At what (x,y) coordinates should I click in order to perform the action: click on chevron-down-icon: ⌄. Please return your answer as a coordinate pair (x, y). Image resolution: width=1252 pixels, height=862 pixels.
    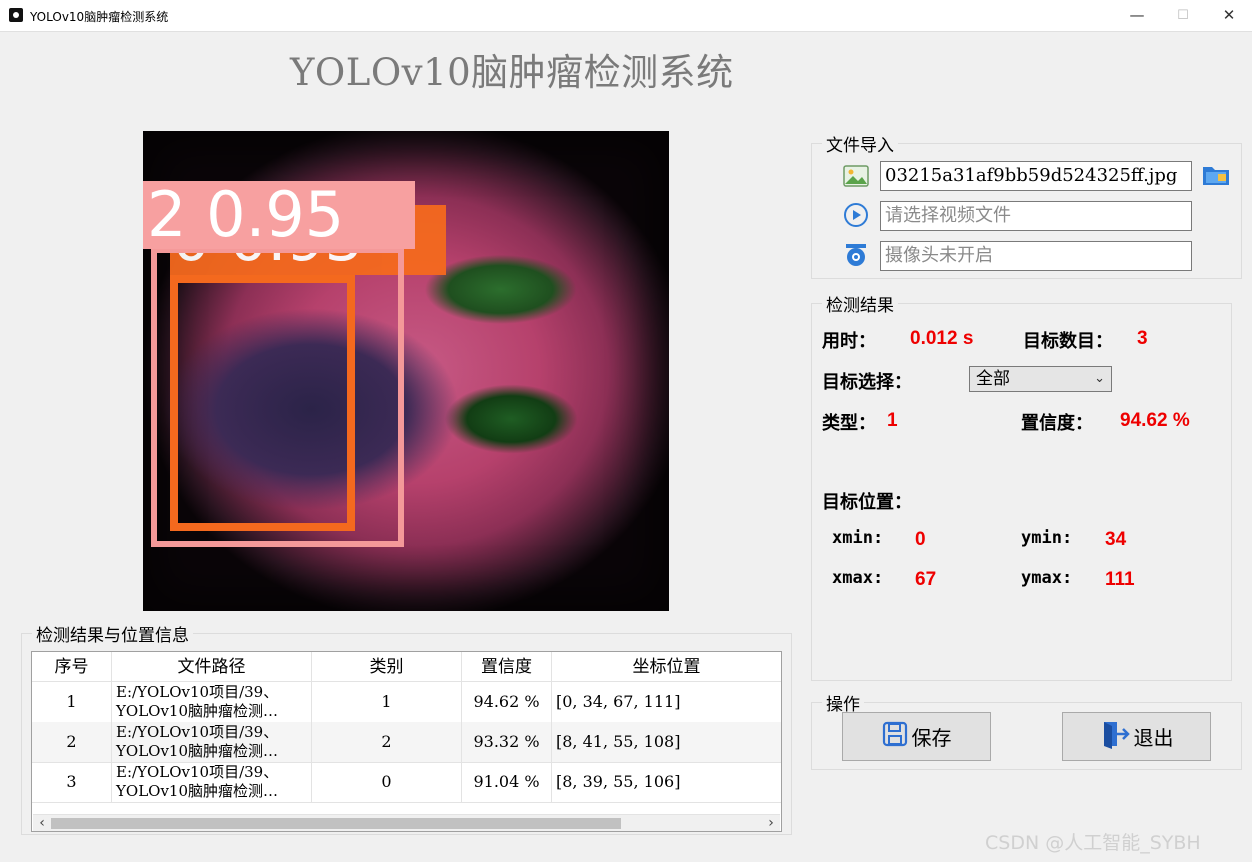
    Looking at the image, I should click on (1099, 378).